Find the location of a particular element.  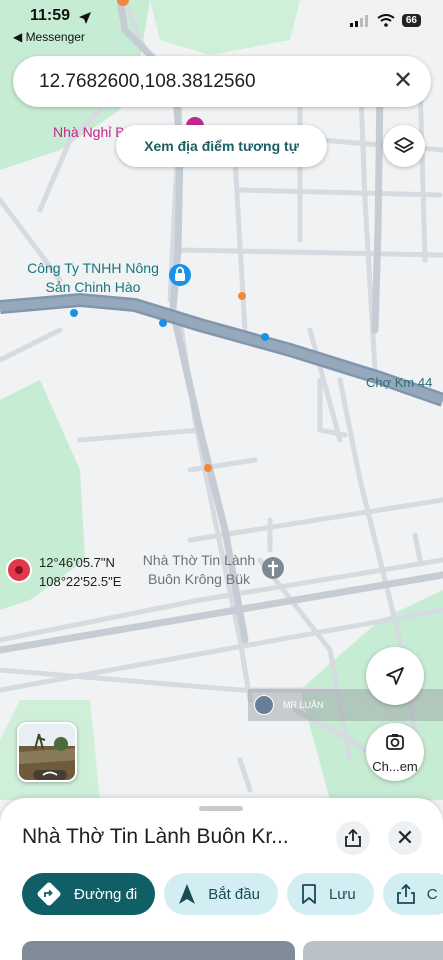

share-button is located at coordinates (353, 838).